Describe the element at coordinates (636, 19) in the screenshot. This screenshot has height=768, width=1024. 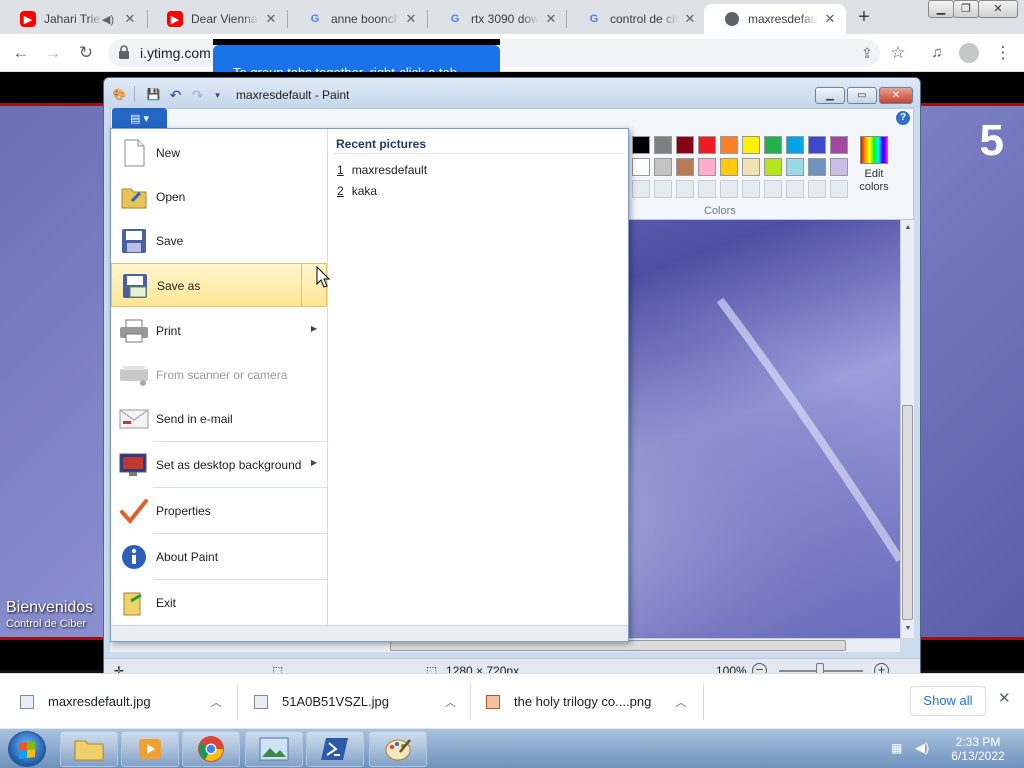
I see `tab-control: G control de cib ✕` at that location.